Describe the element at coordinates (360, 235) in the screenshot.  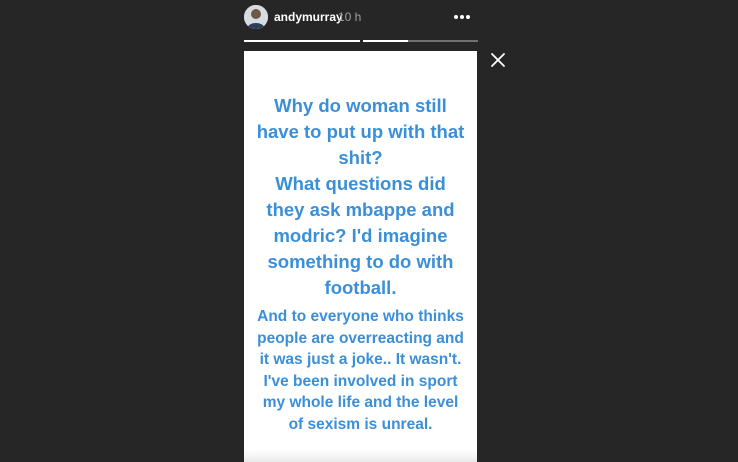
I see `story-line: modric? I'd imagine` at that location.